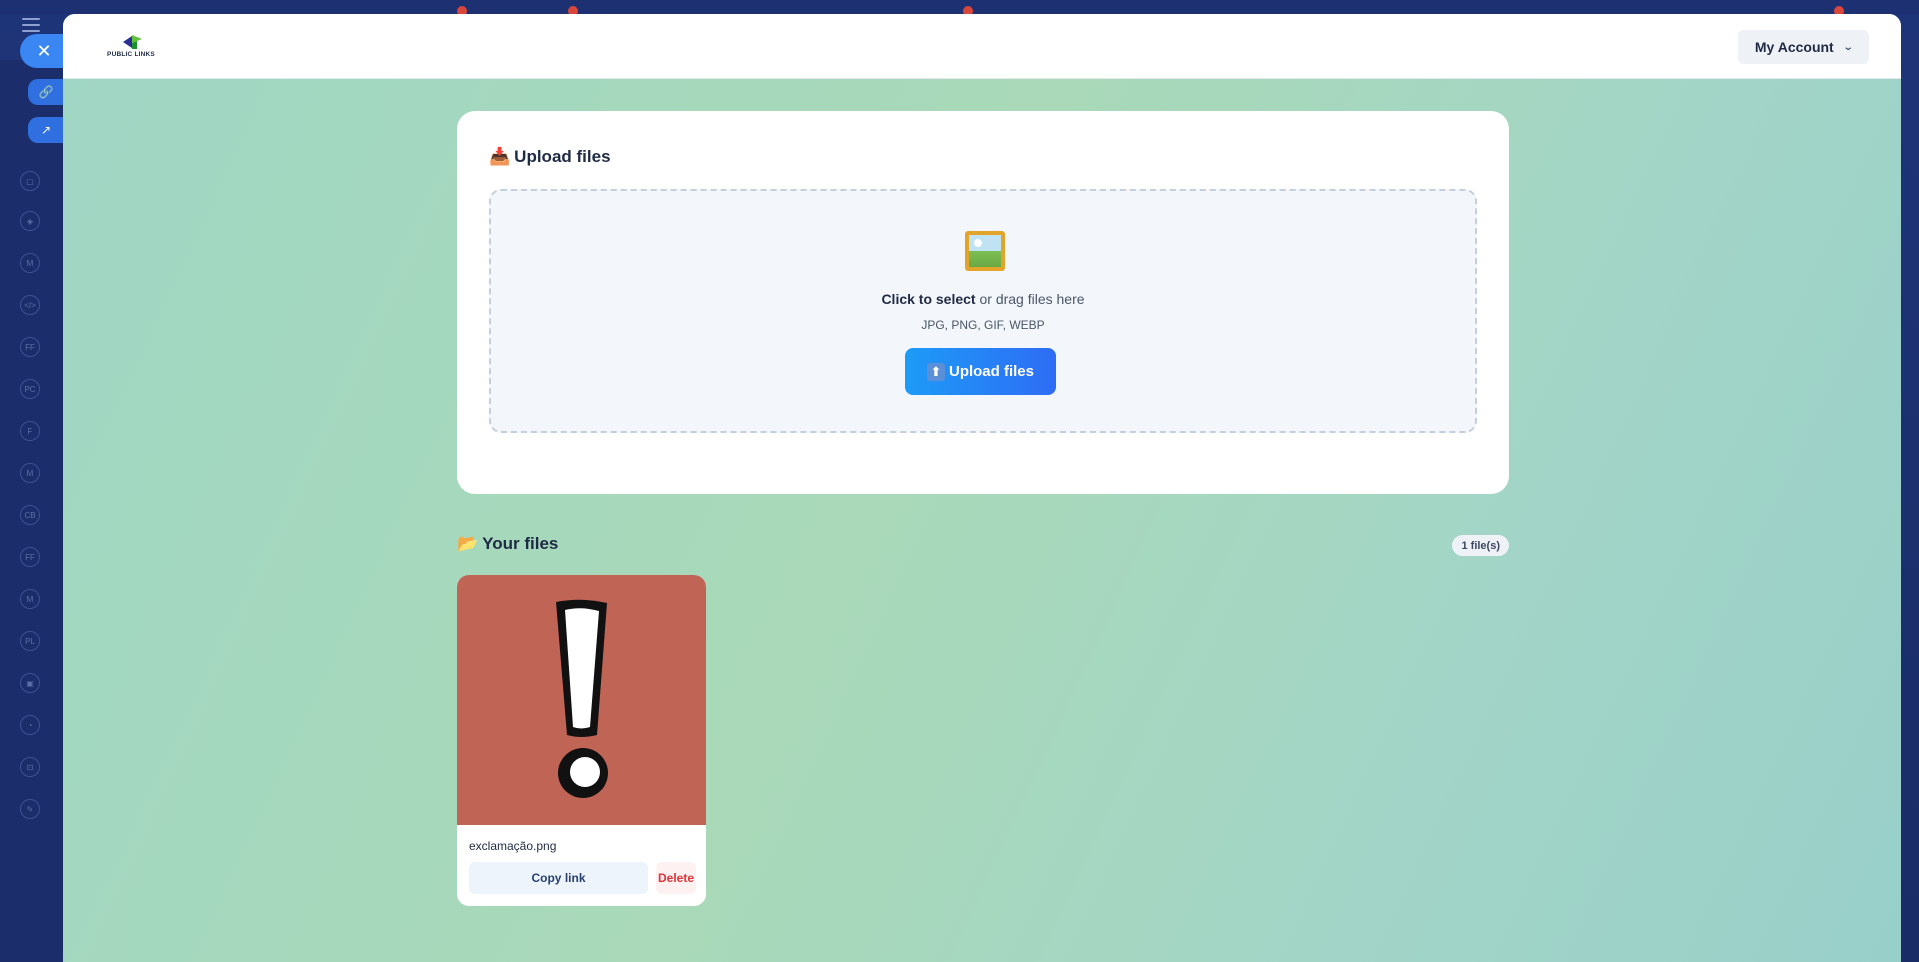  I want to click on sidebar-item: CB, so click(42, 515).